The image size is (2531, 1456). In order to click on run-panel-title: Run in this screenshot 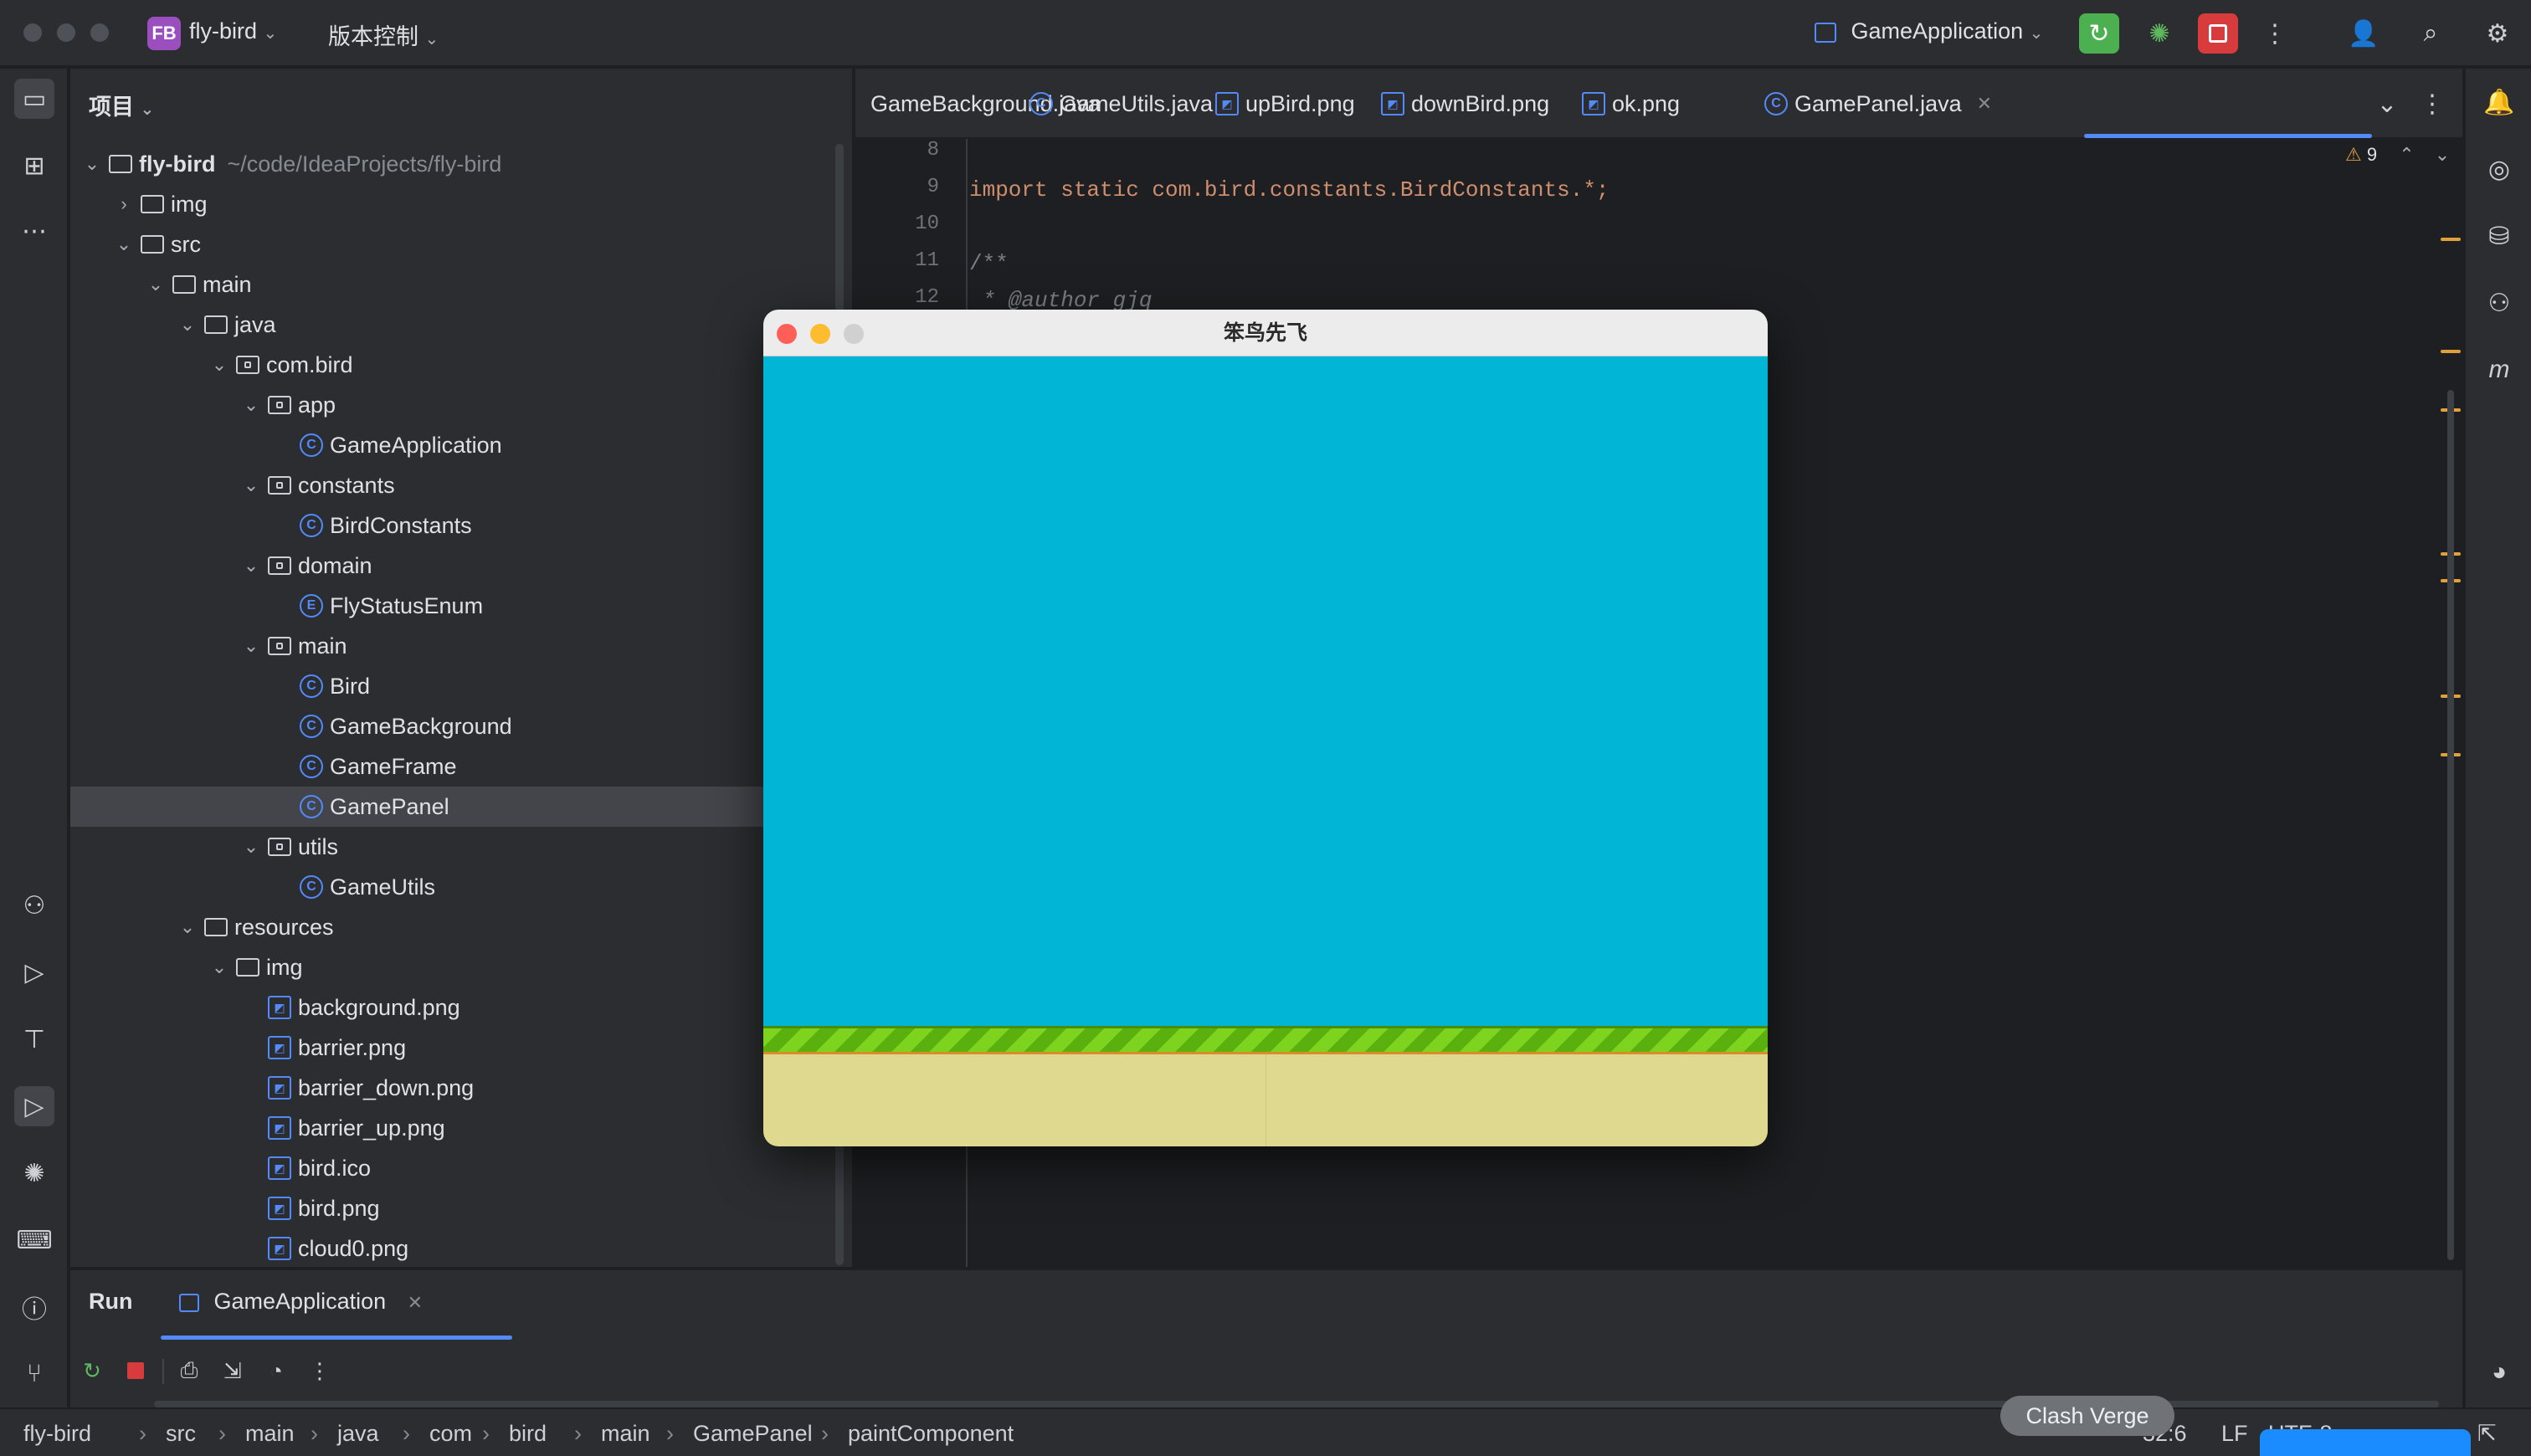, I will do `click(110, 1302)`.